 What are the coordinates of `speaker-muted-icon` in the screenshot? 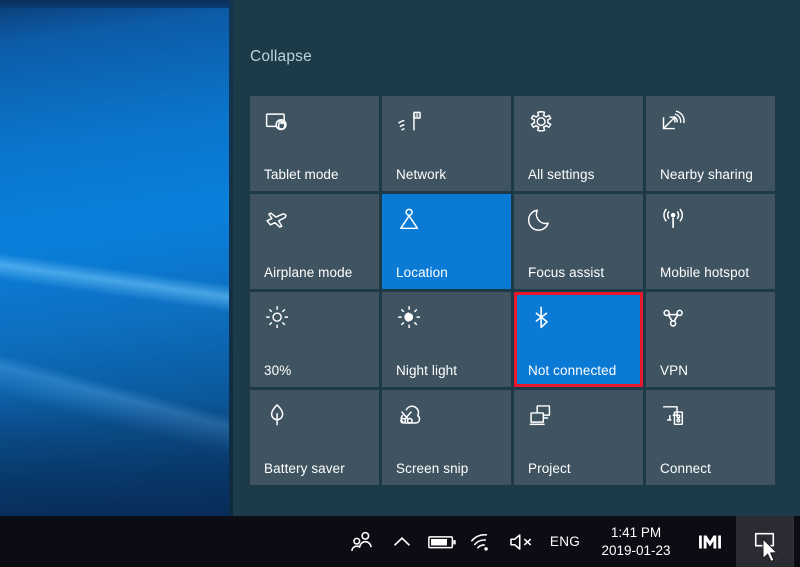 It's located at (522, 541).